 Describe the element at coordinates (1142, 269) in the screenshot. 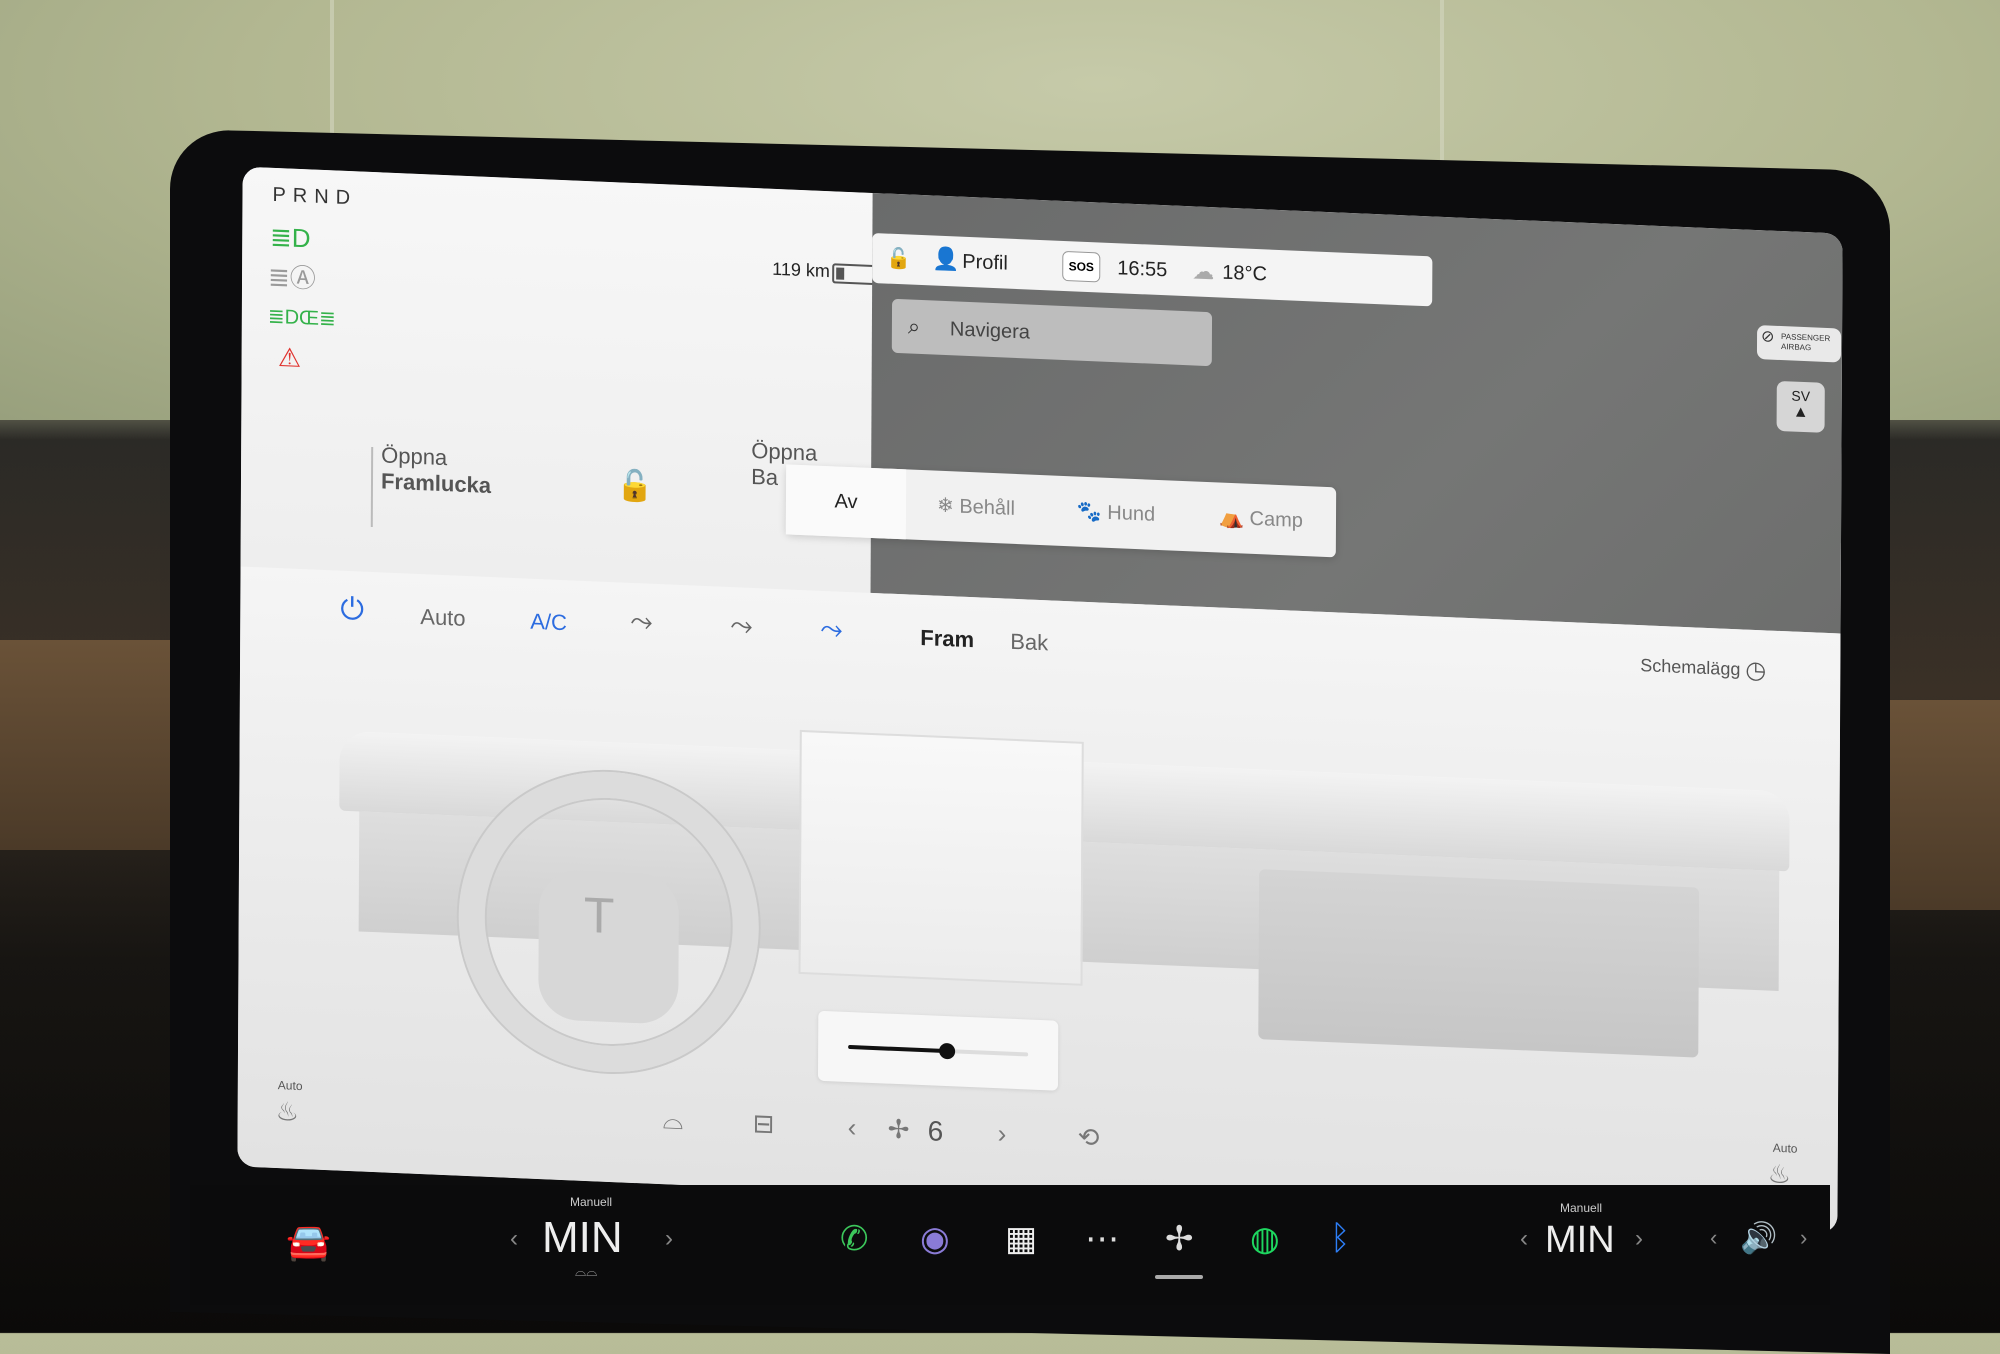

I see `clock: 16:55` at that location.